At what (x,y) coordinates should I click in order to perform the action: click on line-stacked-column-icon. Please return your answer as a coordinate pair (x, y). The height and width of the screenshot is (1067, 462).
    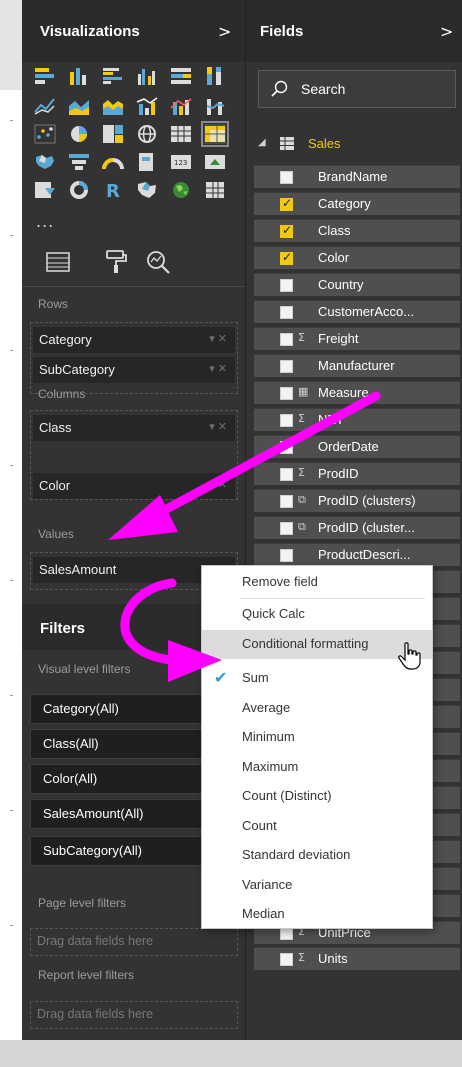
    Looking at the image, I should click on (181, 106).